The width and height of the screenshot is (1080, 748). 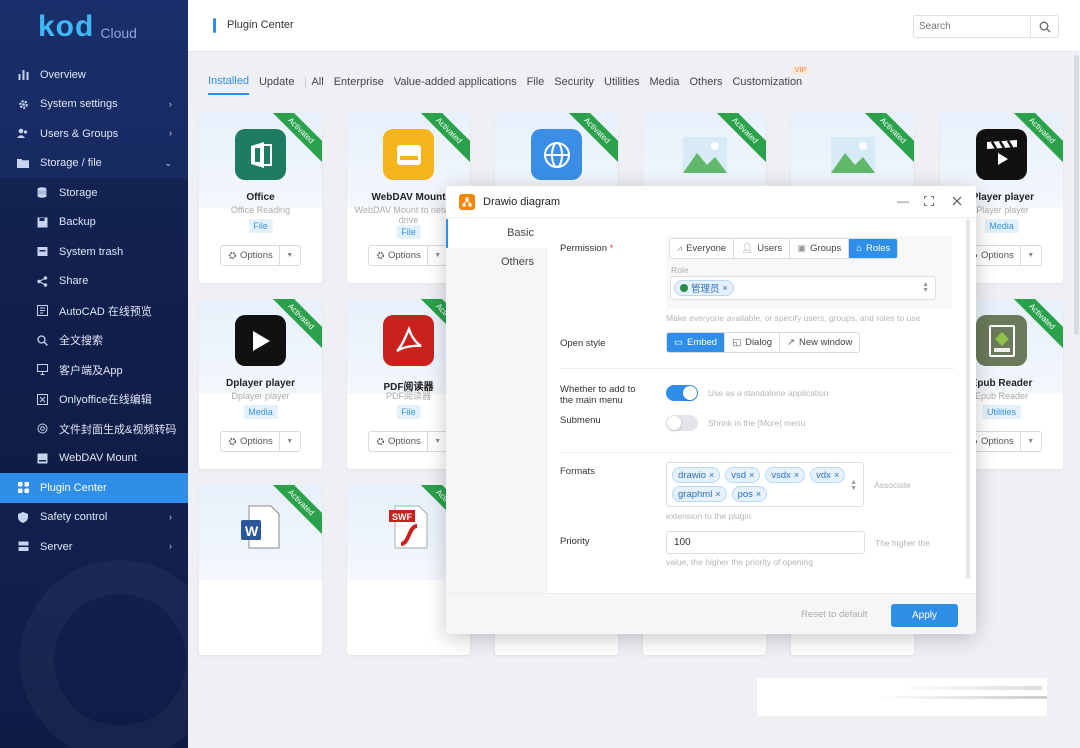 What do you see at coordinates (968, 399) in the screenshot?
I see `dialog-scrollbar` at bounding box center [968, 399].